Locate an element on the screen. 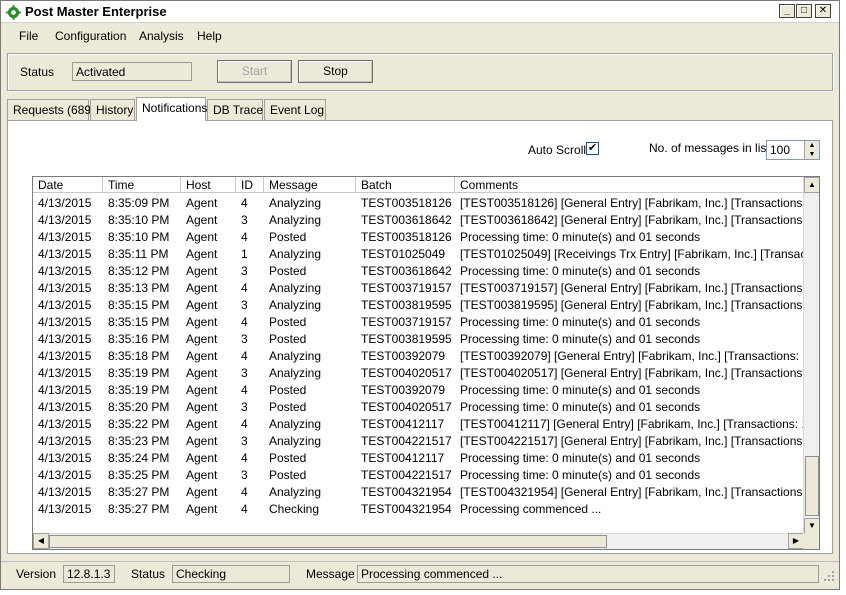 The width and height of the screenshot is (846, 595). column-header-host: Host is located at coordinates (208, 185).